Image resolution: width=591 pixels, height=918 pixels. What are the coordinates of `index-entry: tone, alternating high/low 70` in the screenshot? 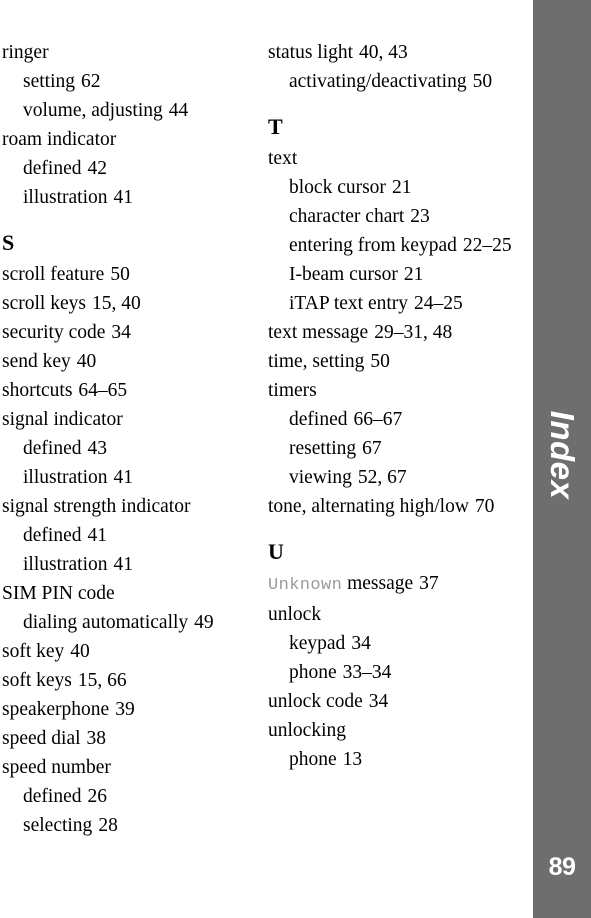 It's located at (393, 506).